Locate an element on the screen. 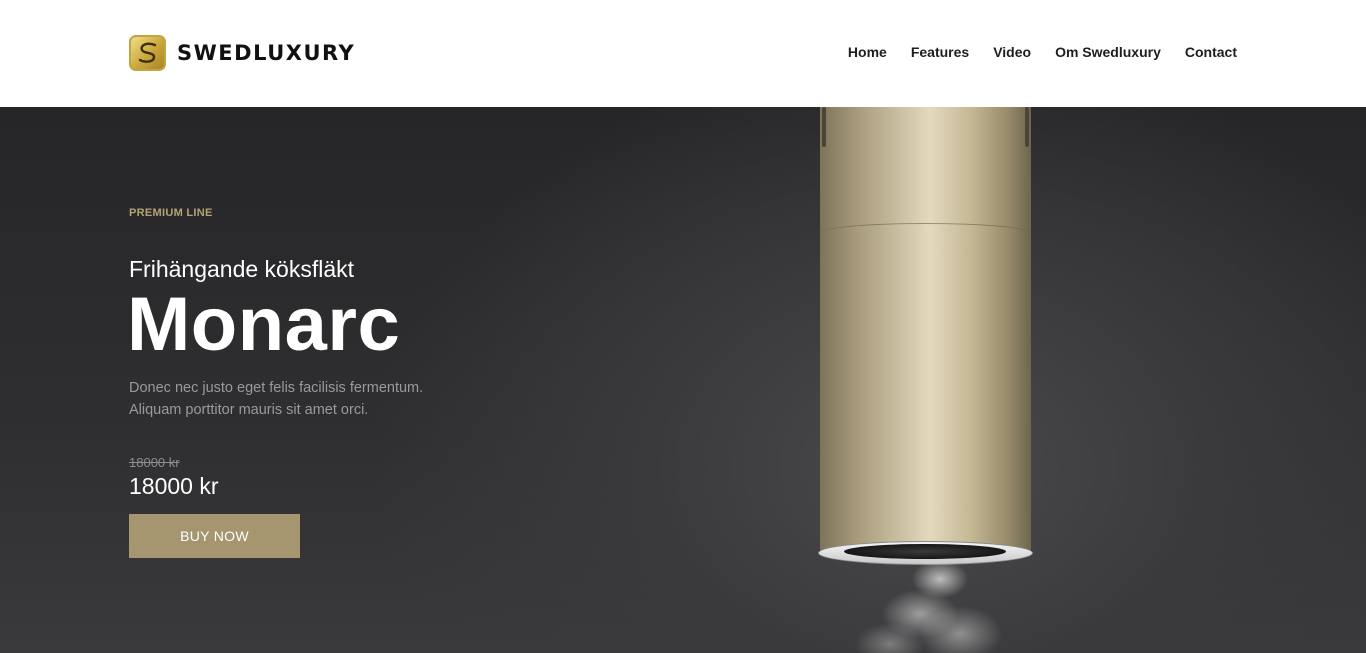 This screenshot has height=653, width=1366. nav-om-swedluxury: Om Swedluxury is located at coordinates (1108, 52).